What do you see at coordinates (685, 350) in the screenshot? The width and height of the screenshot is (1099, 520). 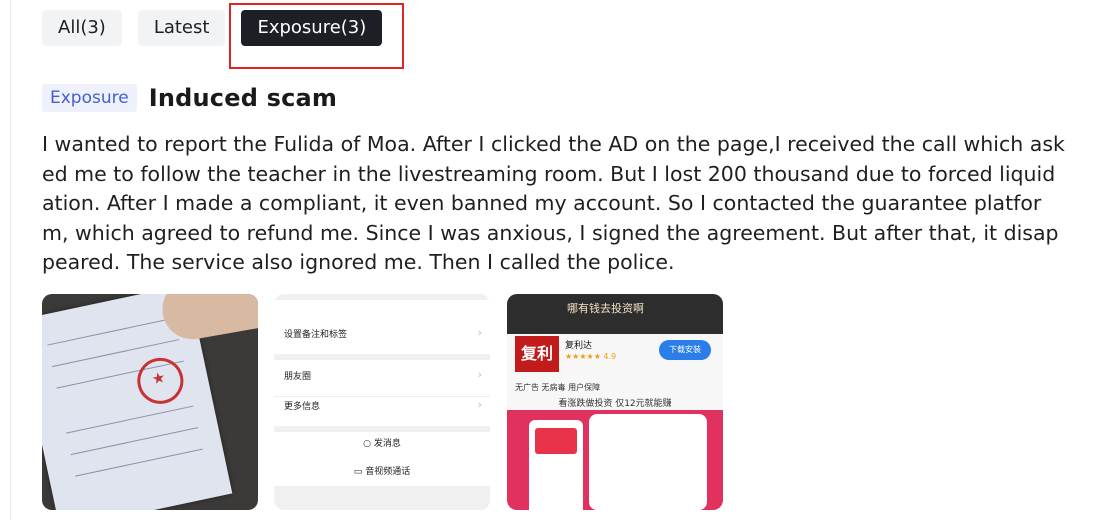 I see `download-button: 下载安装` at bounding box center [685, 350].